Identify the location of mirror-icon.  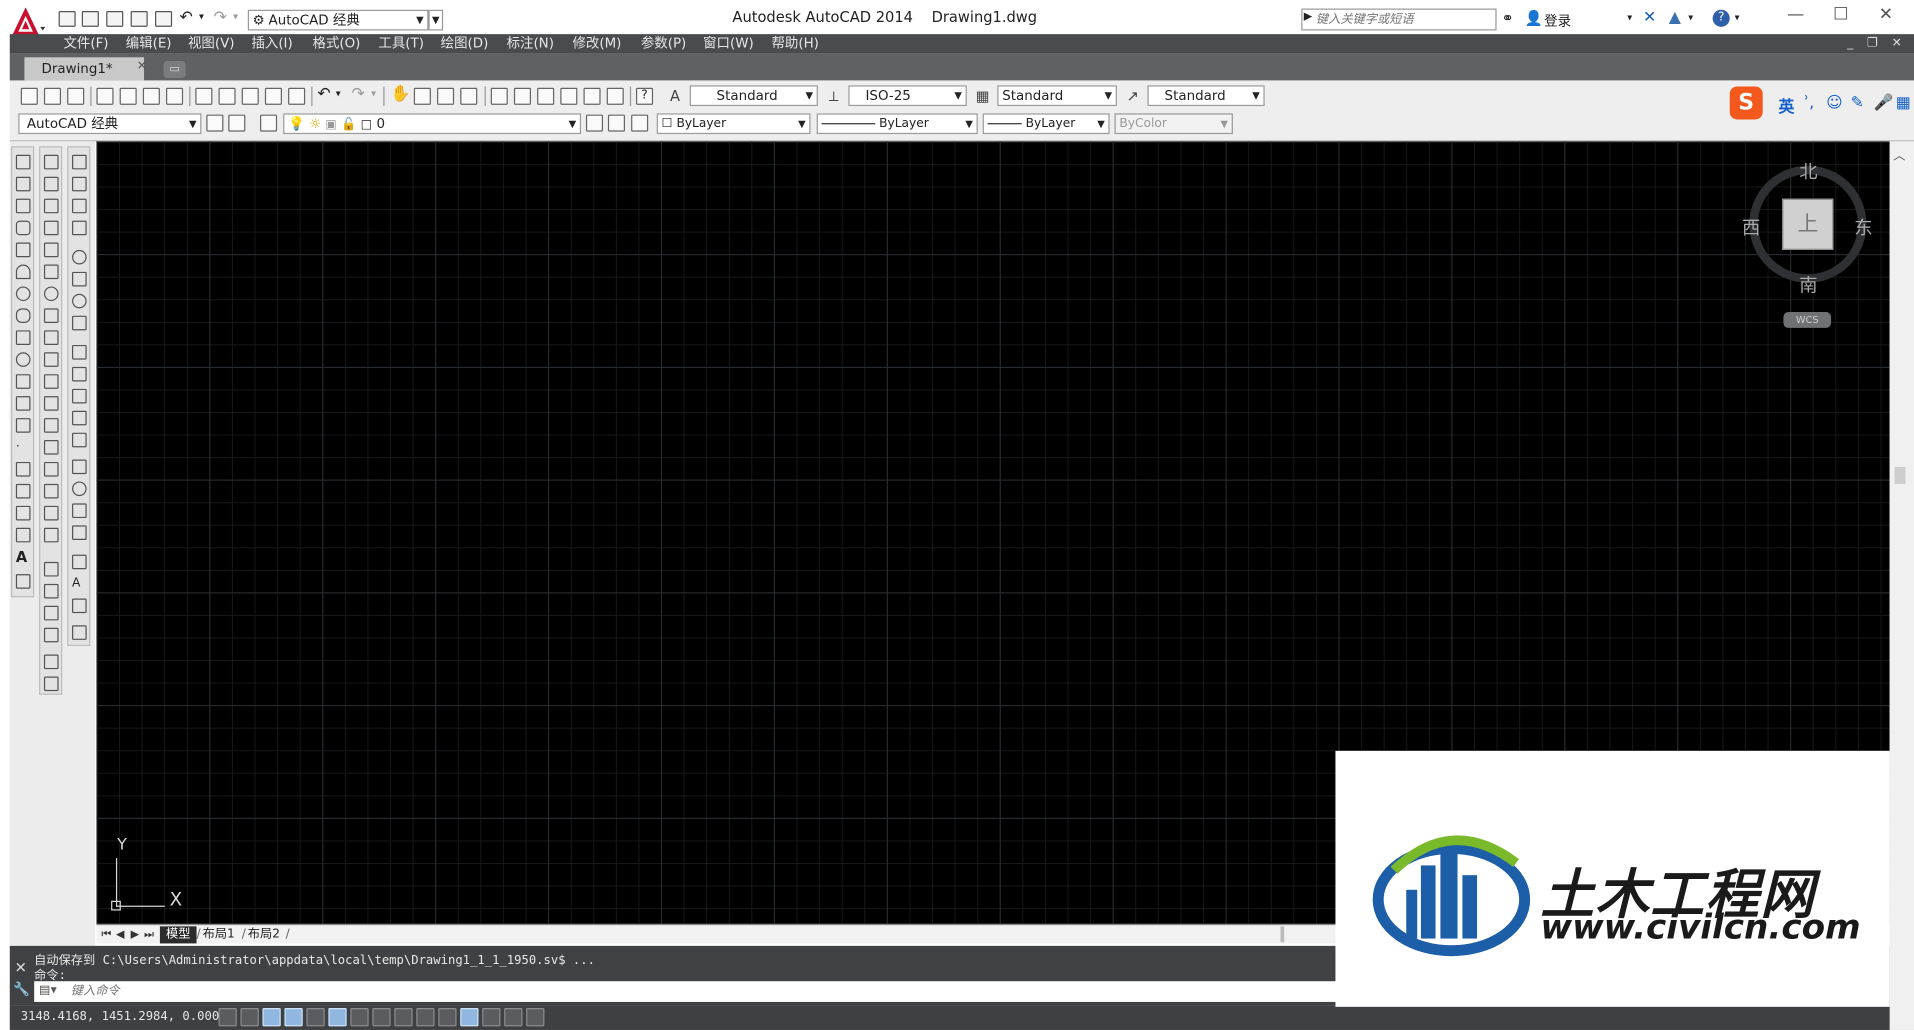
(51, 206).